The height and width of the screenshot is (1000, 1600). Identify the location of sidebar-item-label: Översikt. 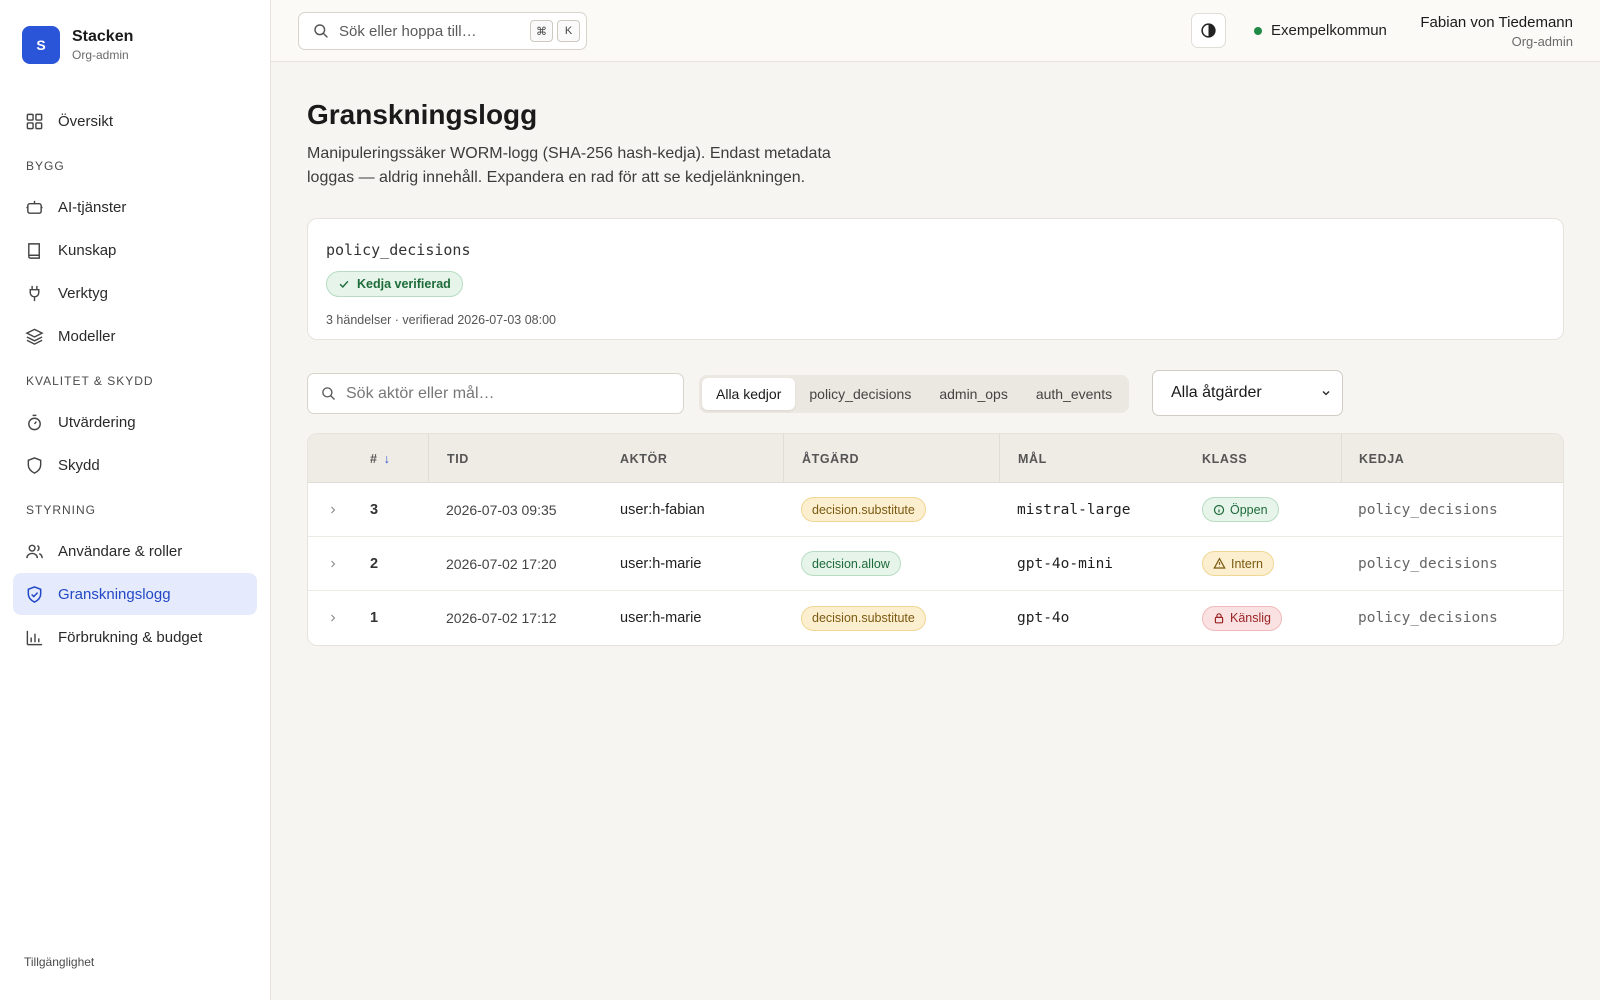
(86, 121).